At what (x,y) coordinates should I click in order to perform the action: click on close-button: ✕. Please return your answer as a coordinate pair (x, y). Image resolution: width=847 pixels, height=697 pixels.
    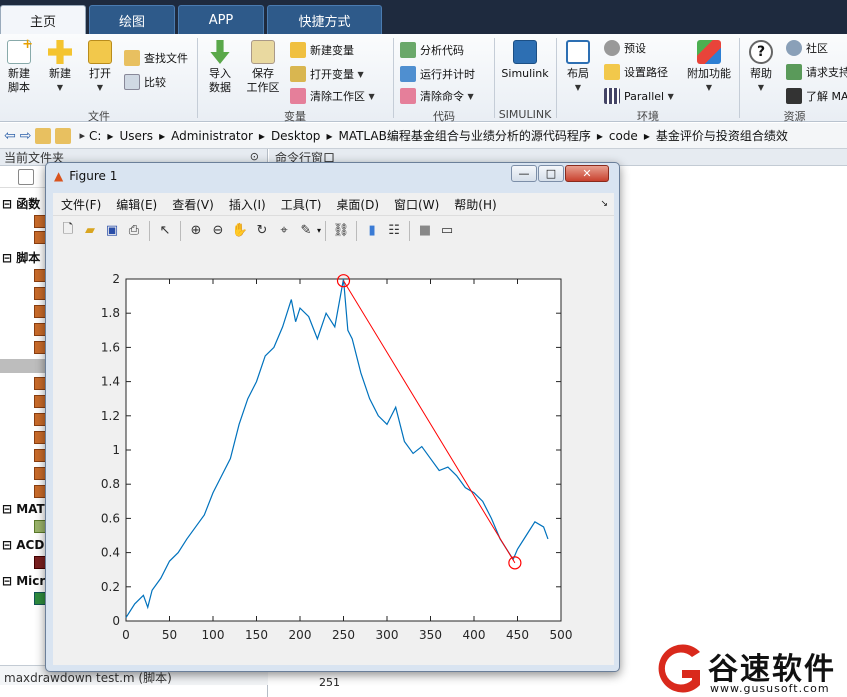
    Looking at the image, I should click on (587, 173).